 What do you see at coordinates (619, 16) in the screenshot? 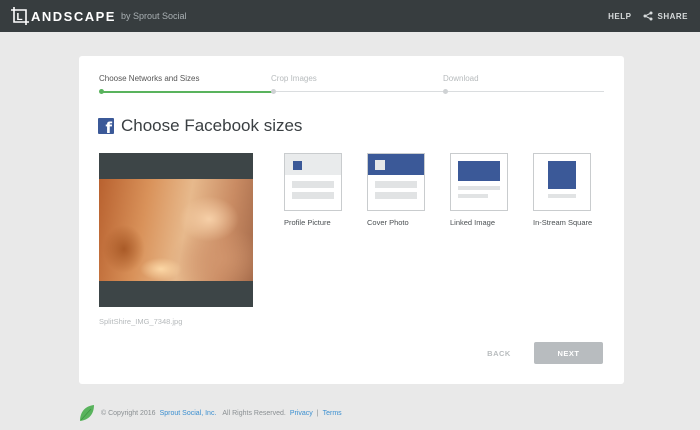
I see `help-link: HELP` at bounding box center [619, 16].